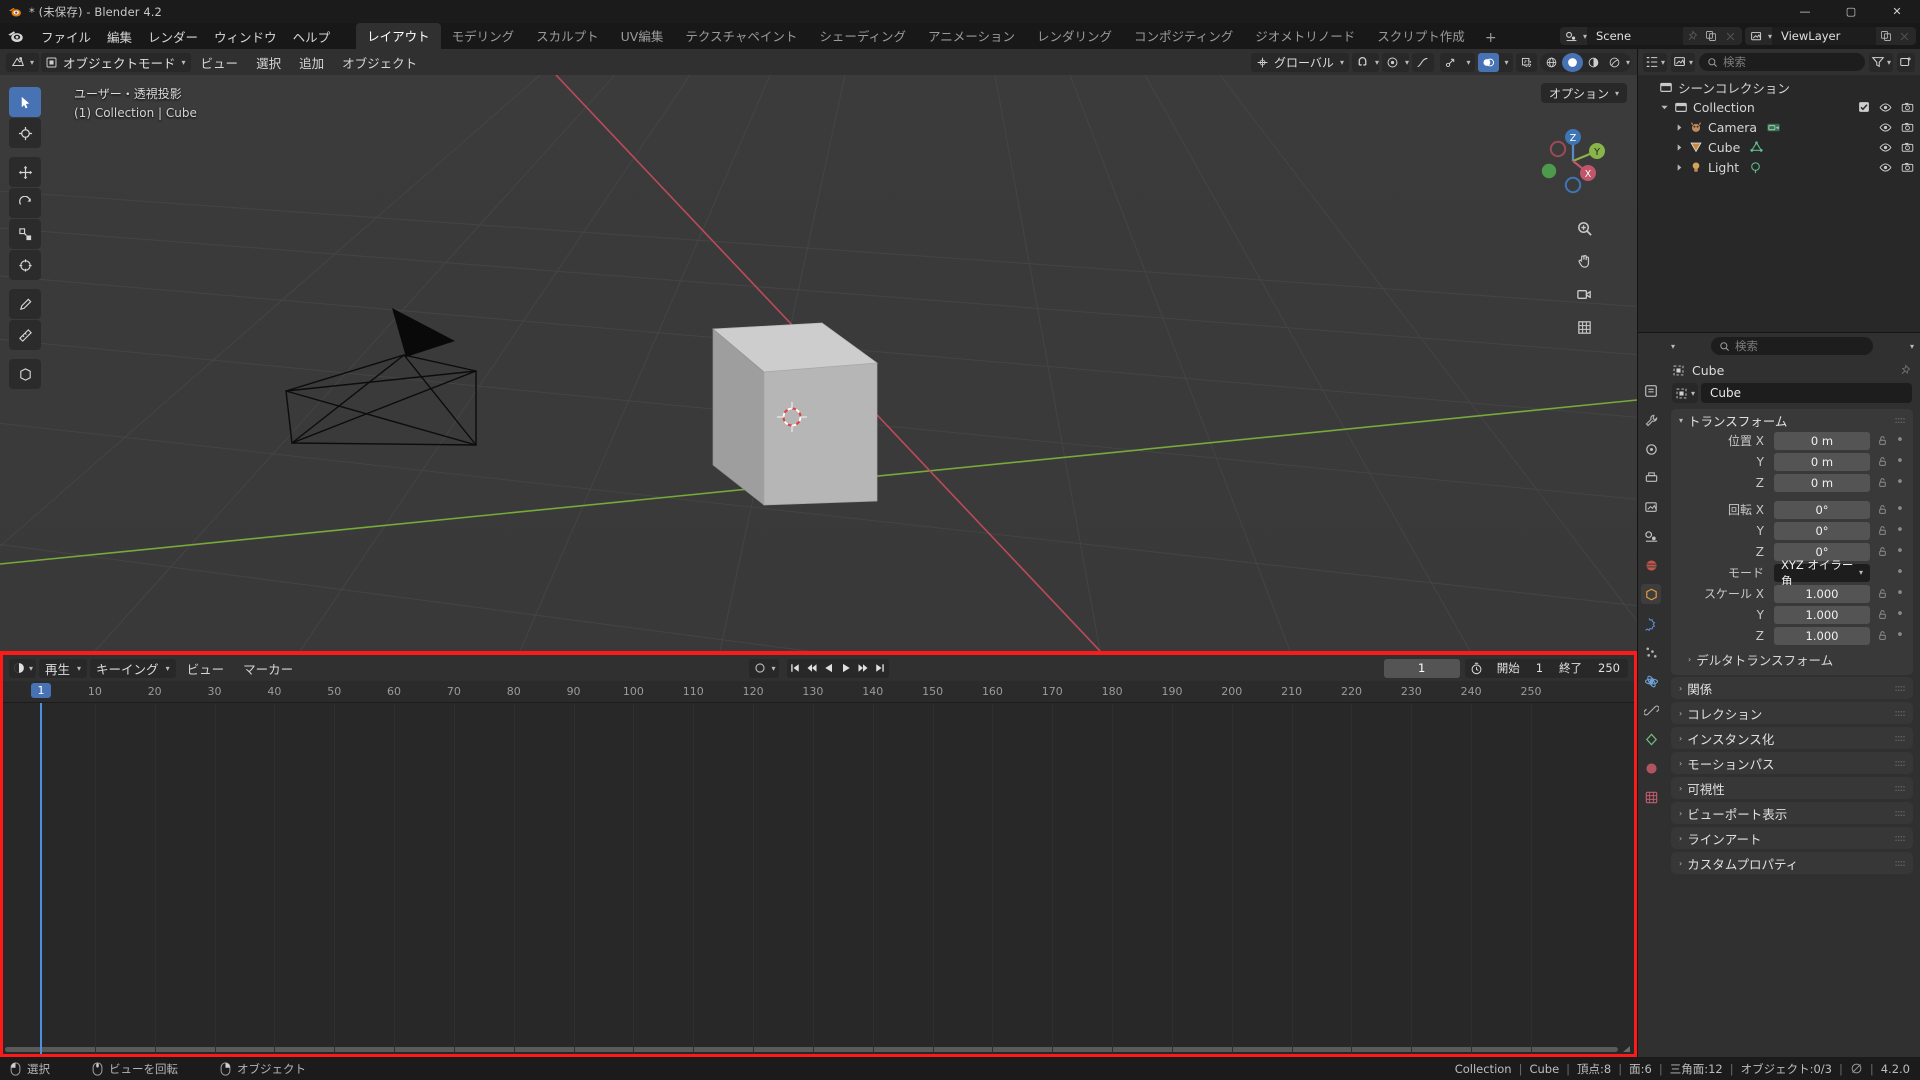 This screenshot has height=1080, width=1920. I want to click on properties-panel-0: › 関係, so click(1792, 688).